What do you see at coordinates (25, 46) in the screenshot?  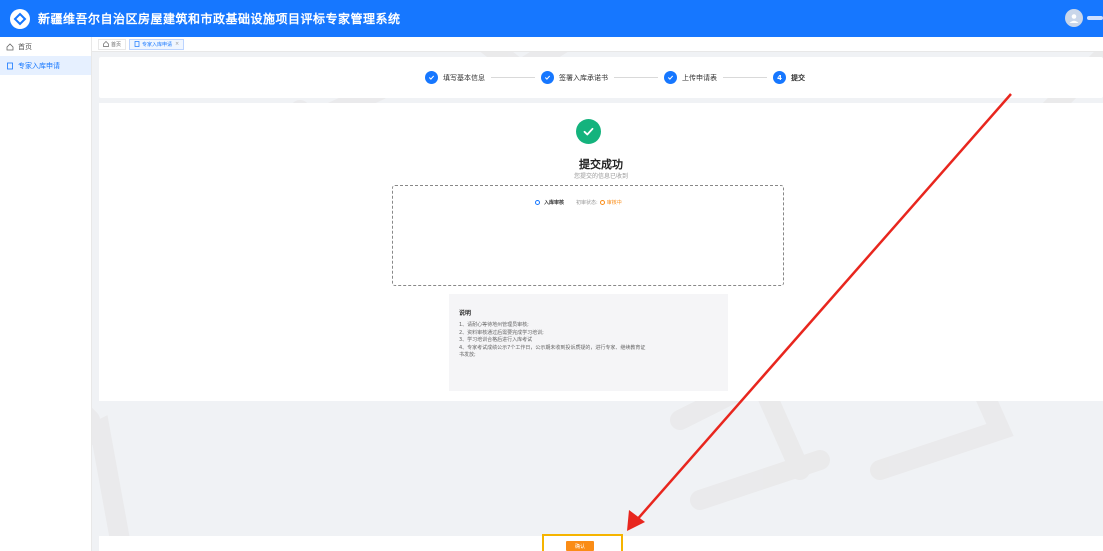 I see `sidebar-item-label: 首页` at bounding box center [25, 46].